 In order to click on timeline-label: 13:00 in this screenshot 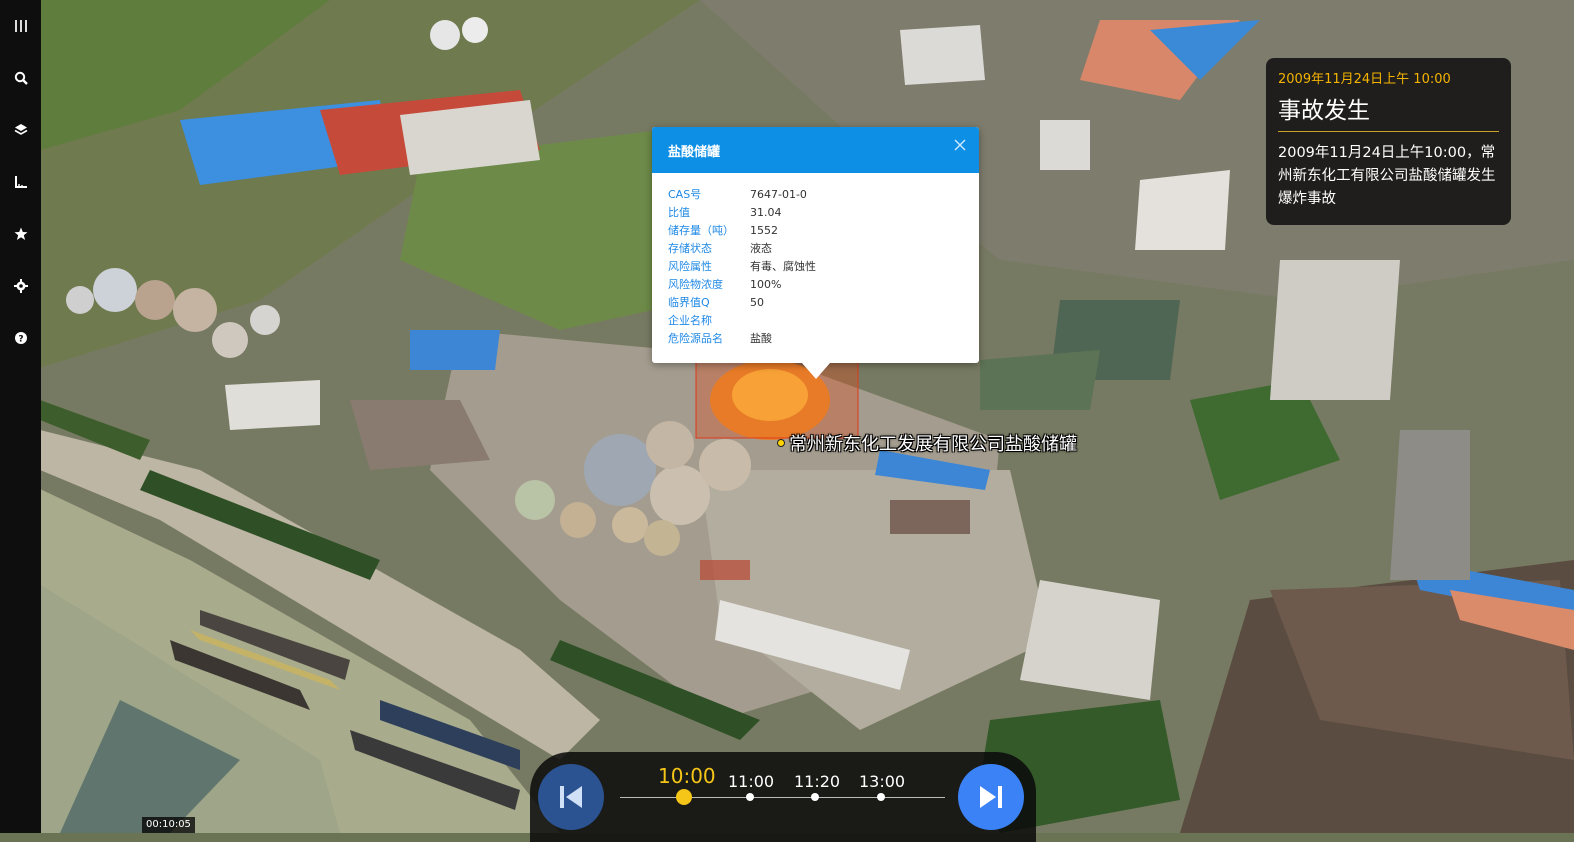, I will do `click(882, 781)`.